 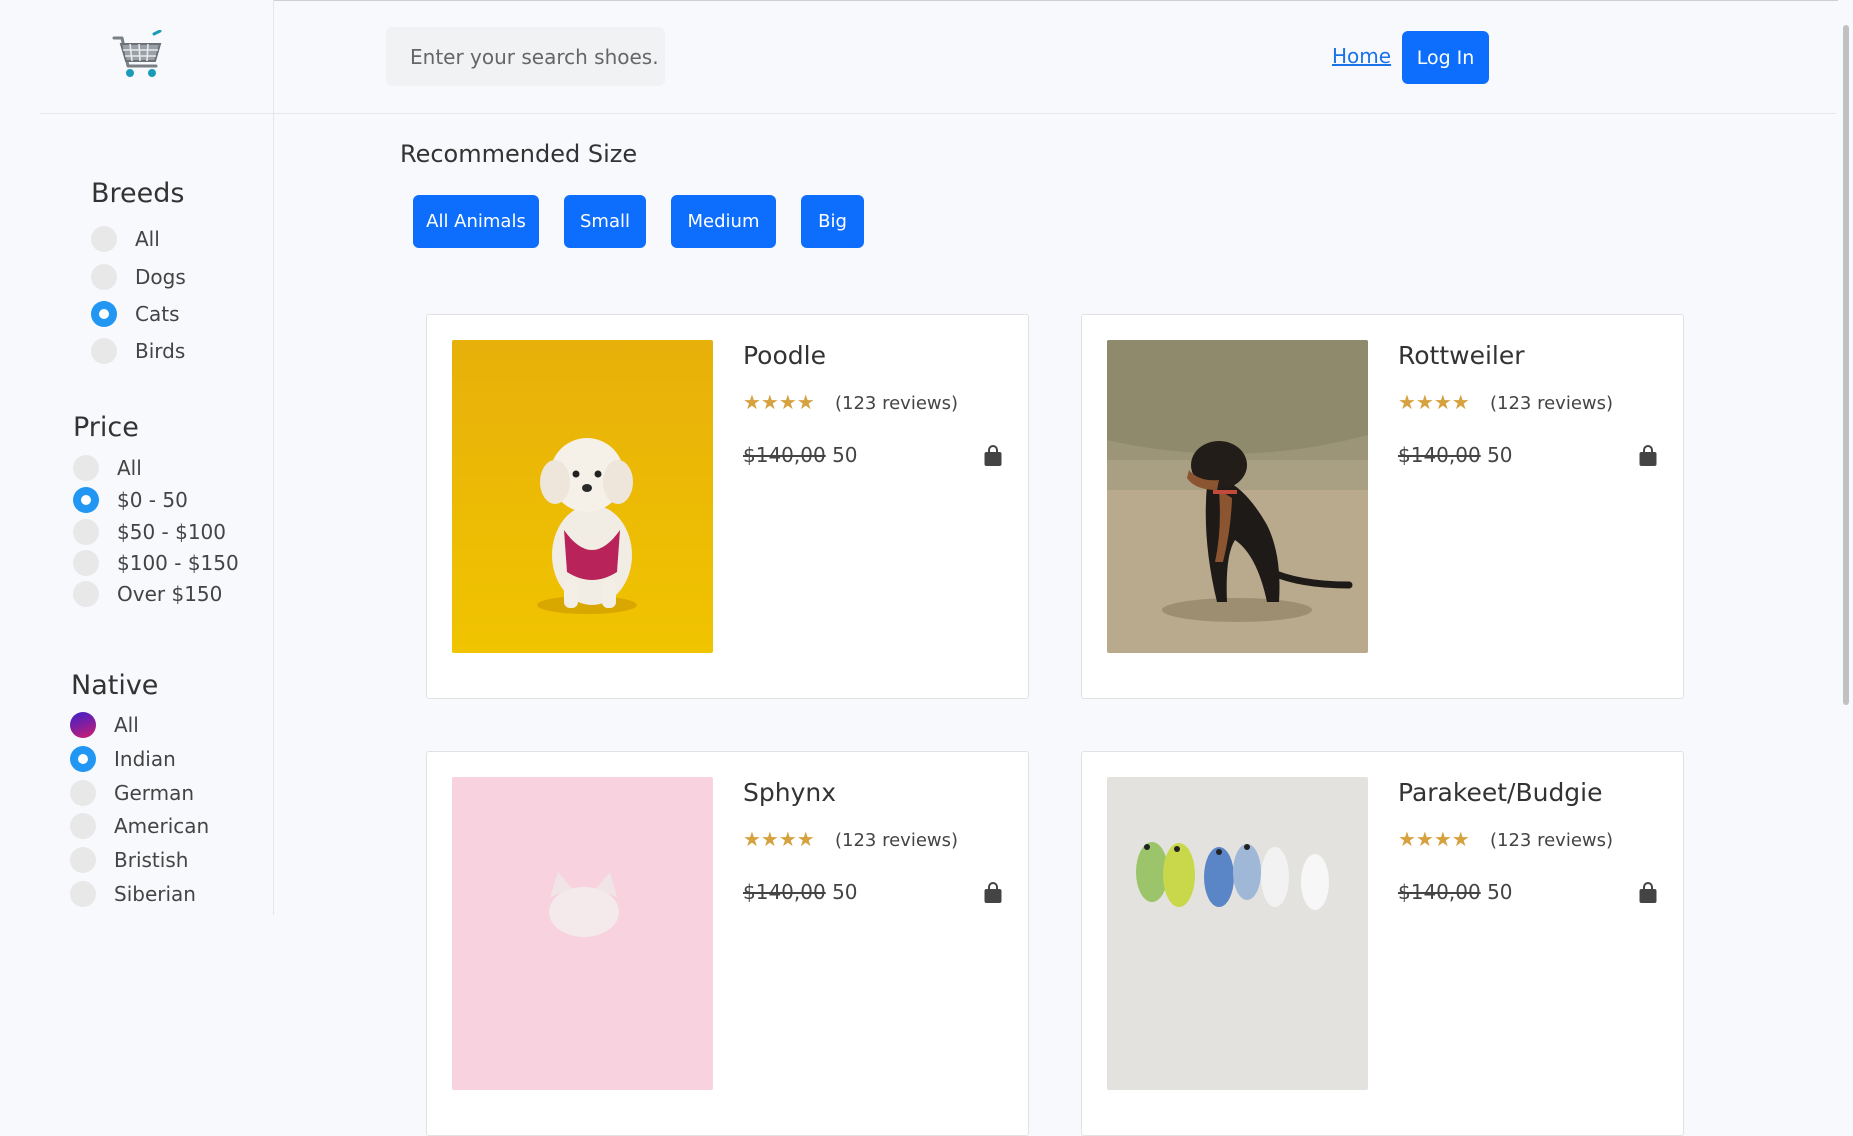 What do you see at coordinates (926, 0) in the screenshot?
I see `window-top-border` at bounding box center [926, 0].